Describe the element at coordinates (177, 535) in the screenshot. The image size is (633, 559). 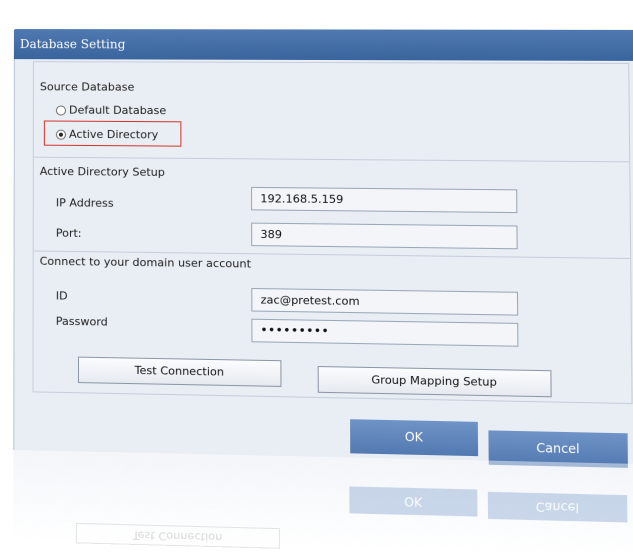
I see `test-connection-reflection: Test Connection` at that location.